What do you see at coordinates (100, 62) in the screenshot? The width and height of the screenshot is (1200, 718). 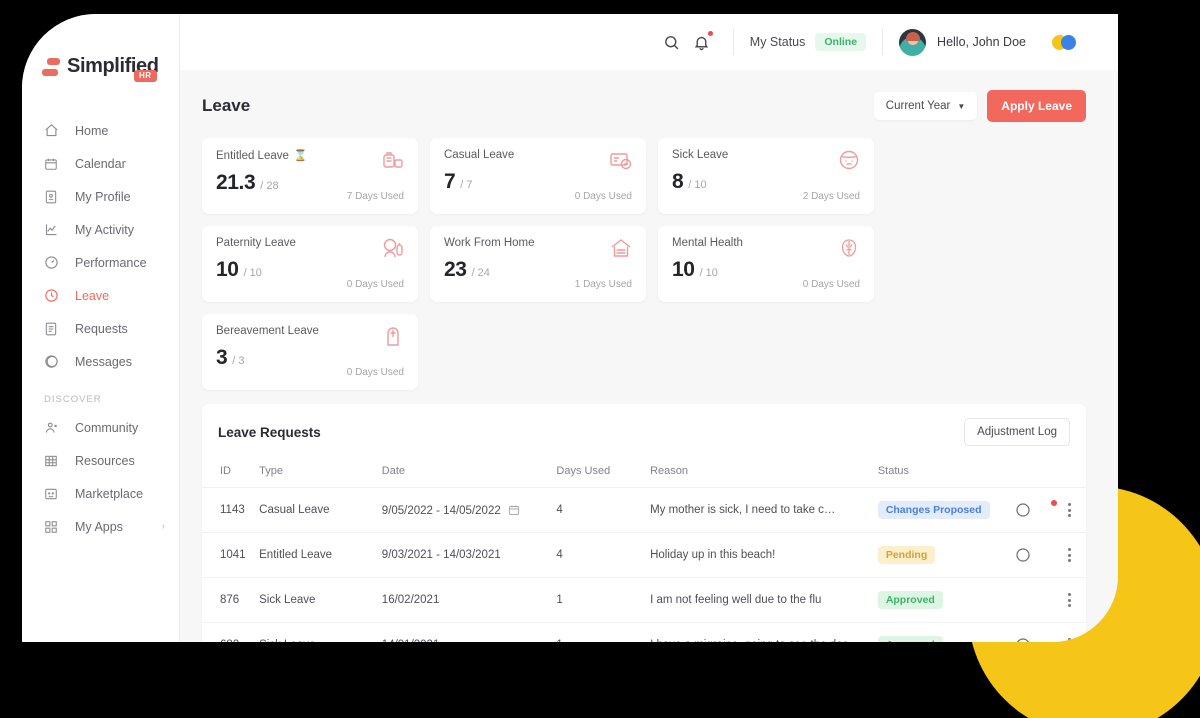 I see `brand-logo: Simplified HR` at bounding box center [100, 62].